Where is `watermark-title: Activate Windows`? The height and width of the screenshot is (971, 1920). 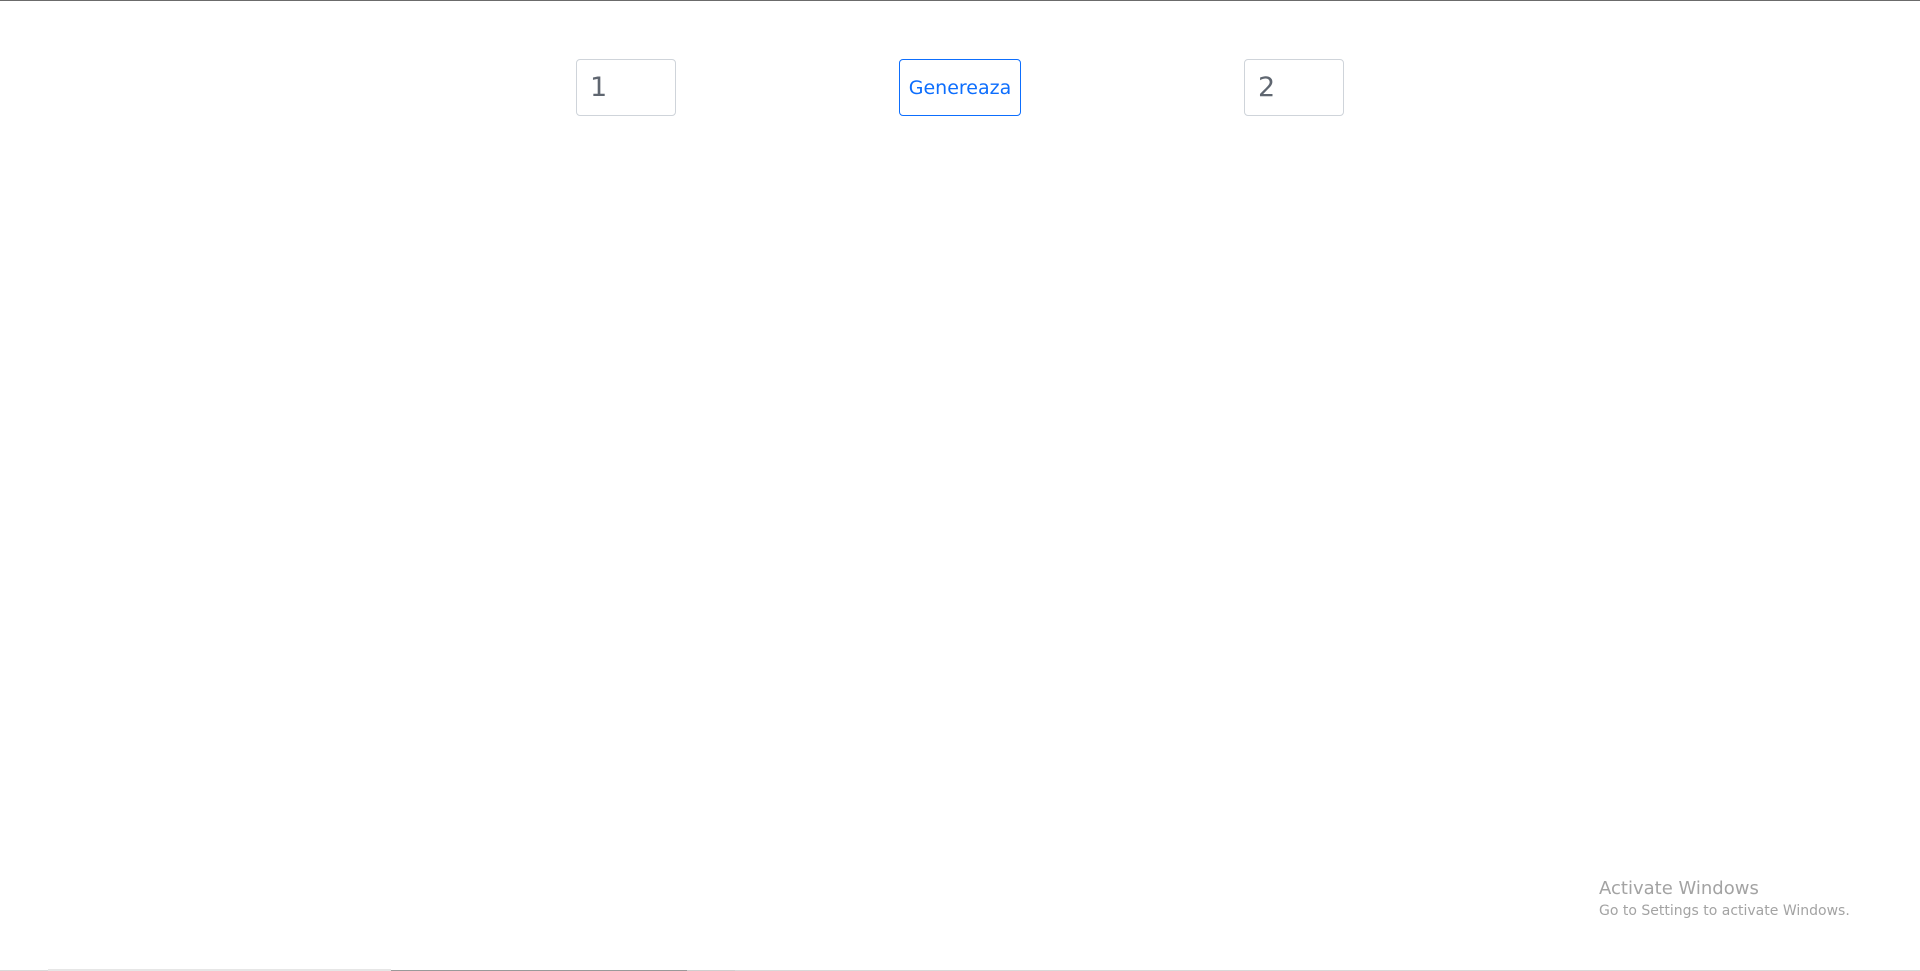 watermark-title: Activate Windows is located at coordinates (1679, 888).